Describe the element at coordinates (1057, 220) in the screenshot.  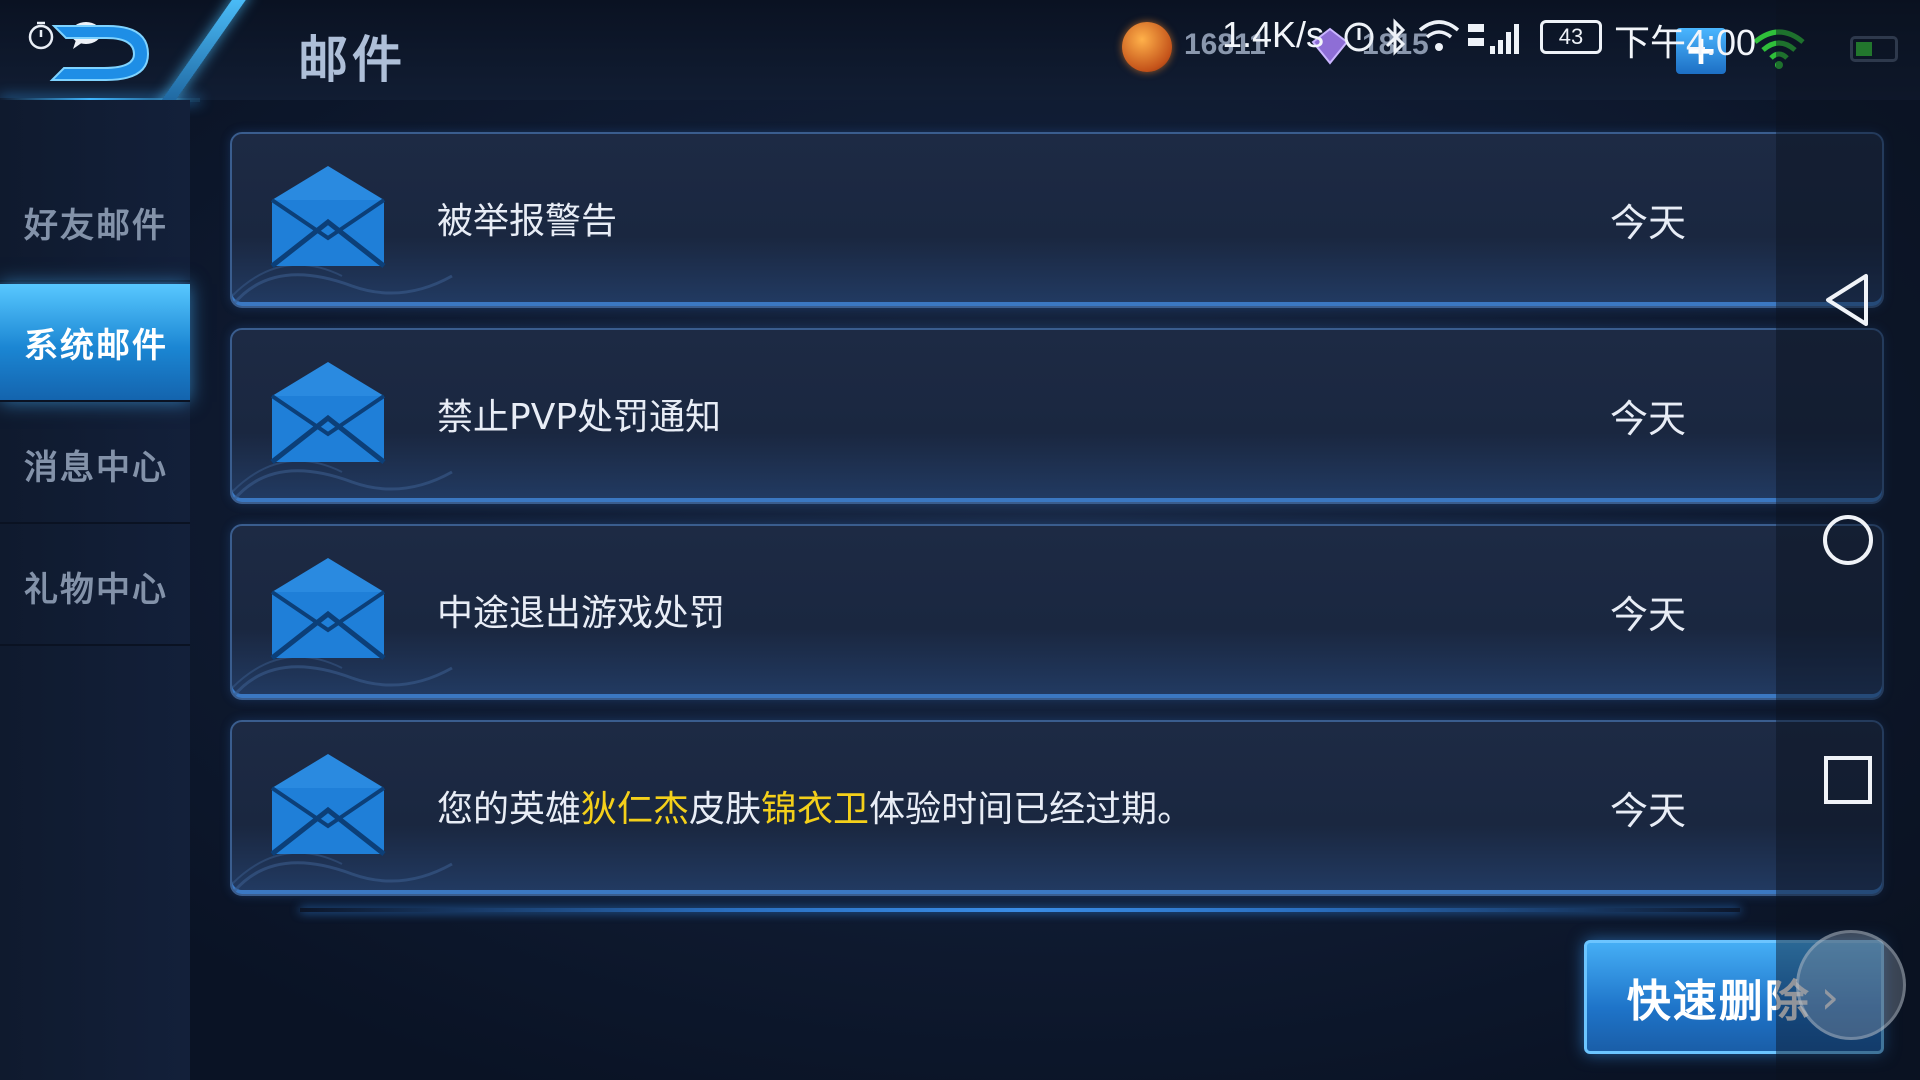
I see `mail-item: 被举报警告 今天` at that location.